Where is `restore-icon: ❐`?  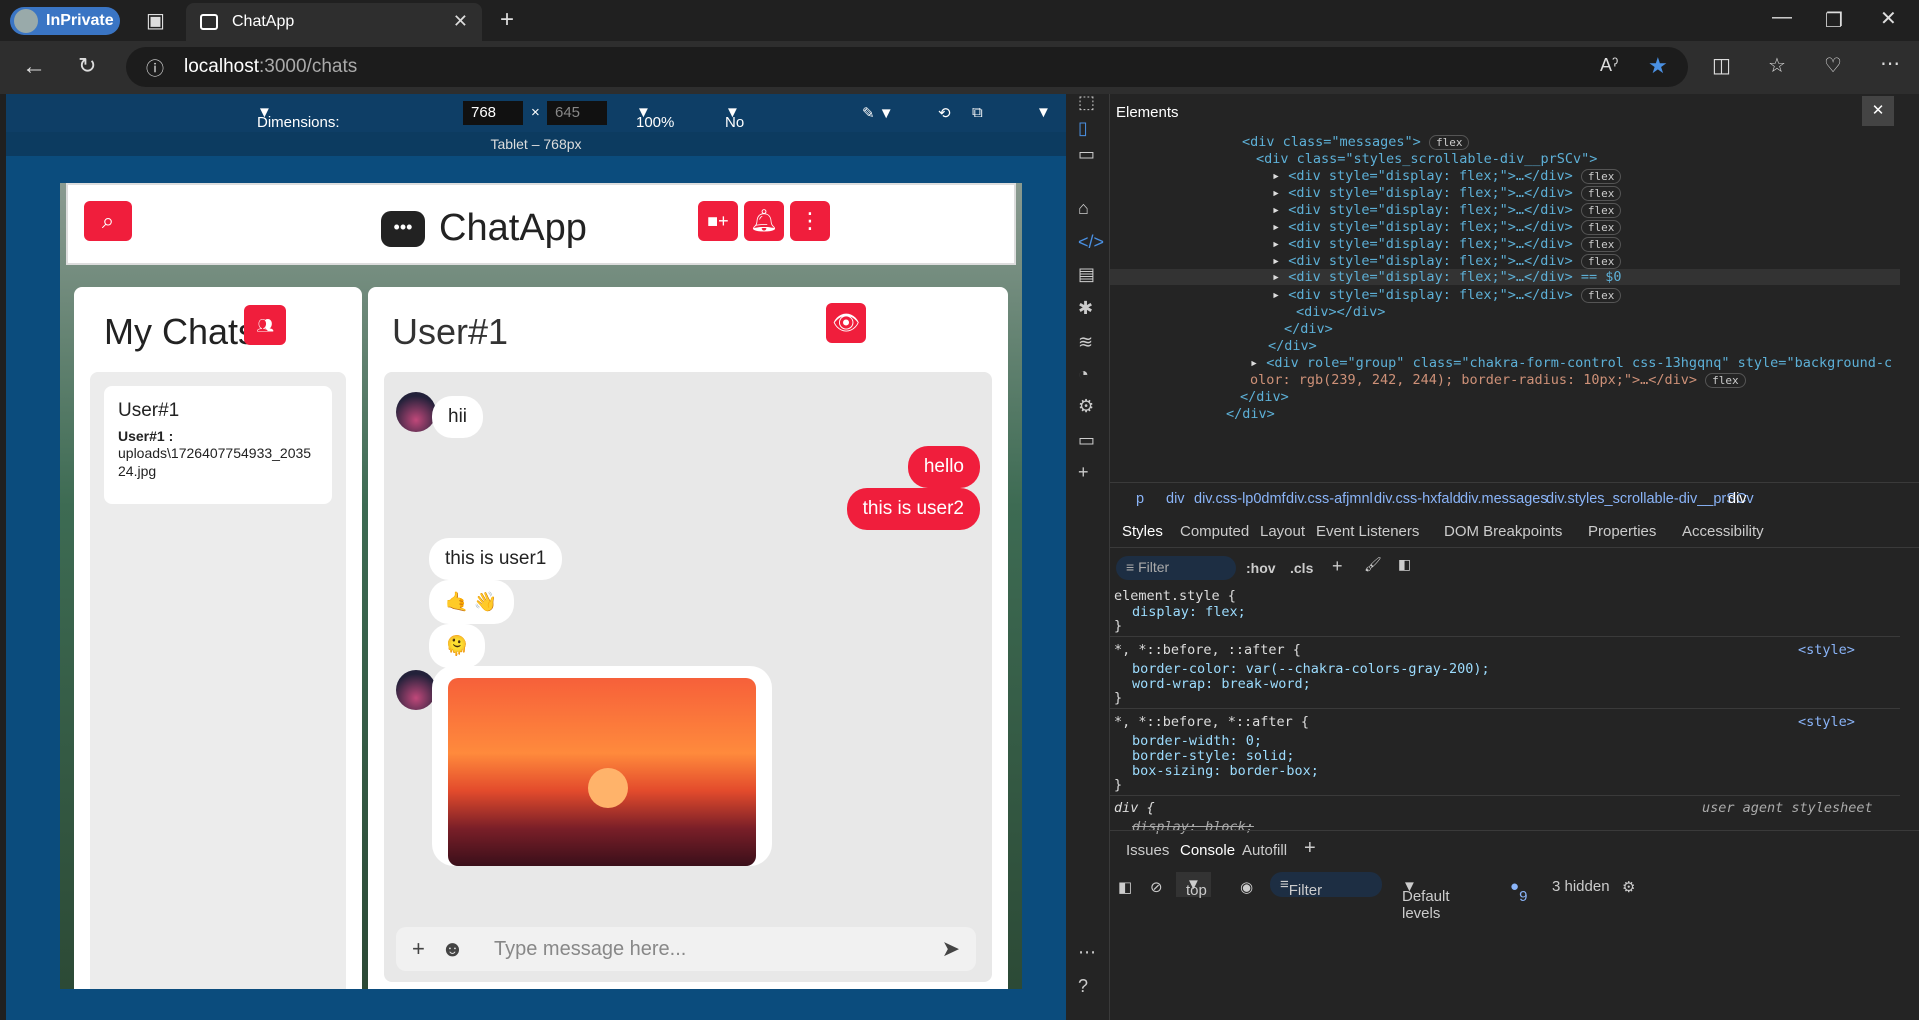
restore-icon: ❐ is located at coordinates (1834, 20).